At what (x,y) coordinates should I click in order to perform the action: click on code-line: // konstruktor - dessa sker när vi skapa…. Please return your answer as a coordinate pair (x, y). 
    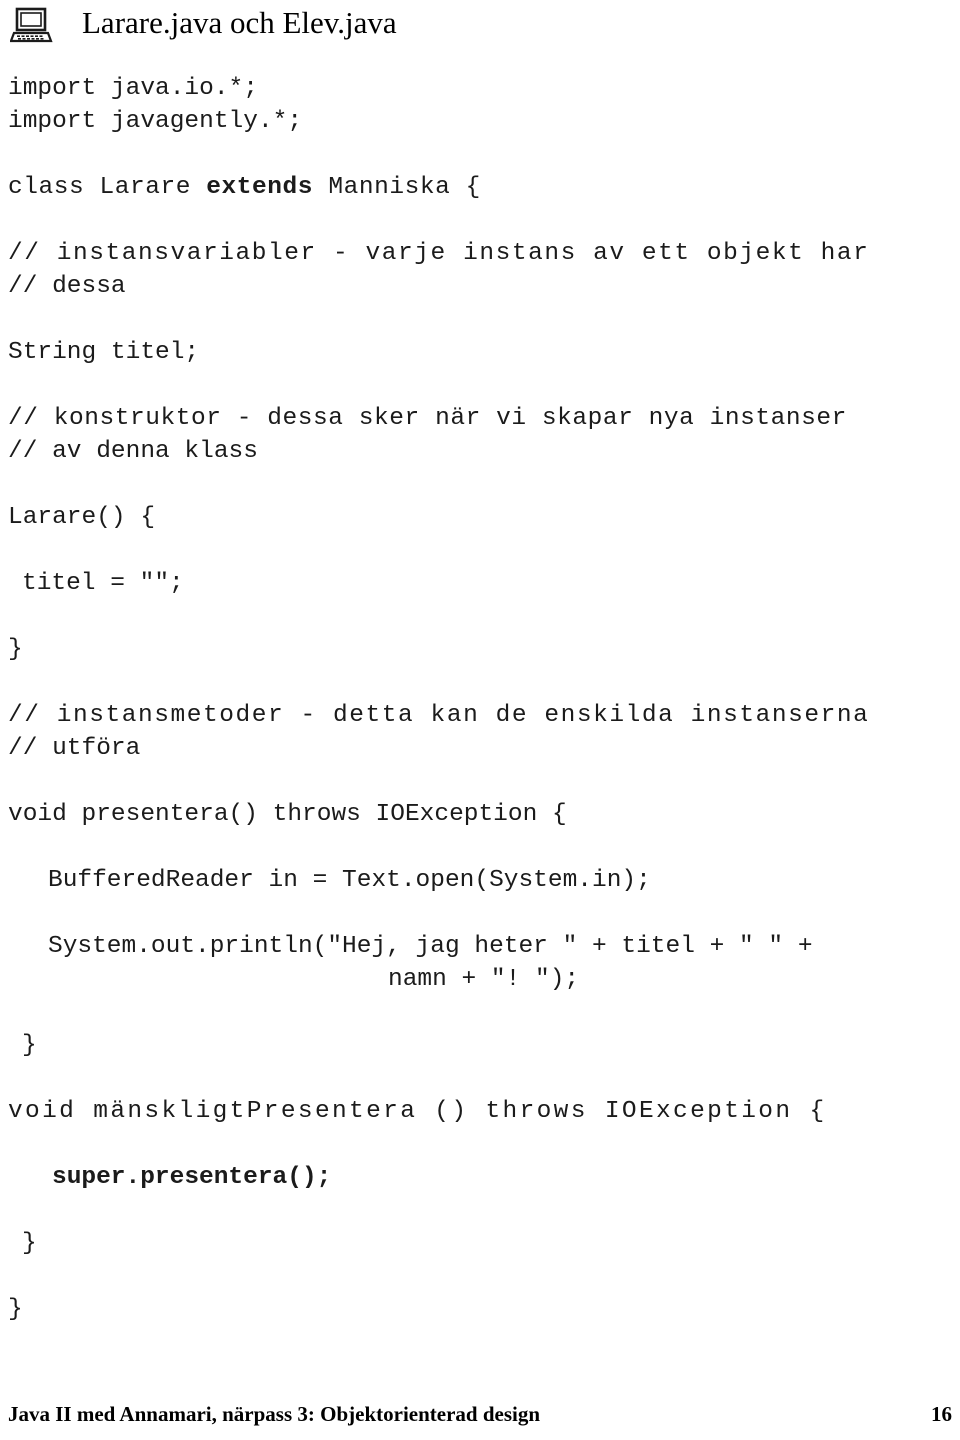
    Looking at the image, I should click on (427, 418).